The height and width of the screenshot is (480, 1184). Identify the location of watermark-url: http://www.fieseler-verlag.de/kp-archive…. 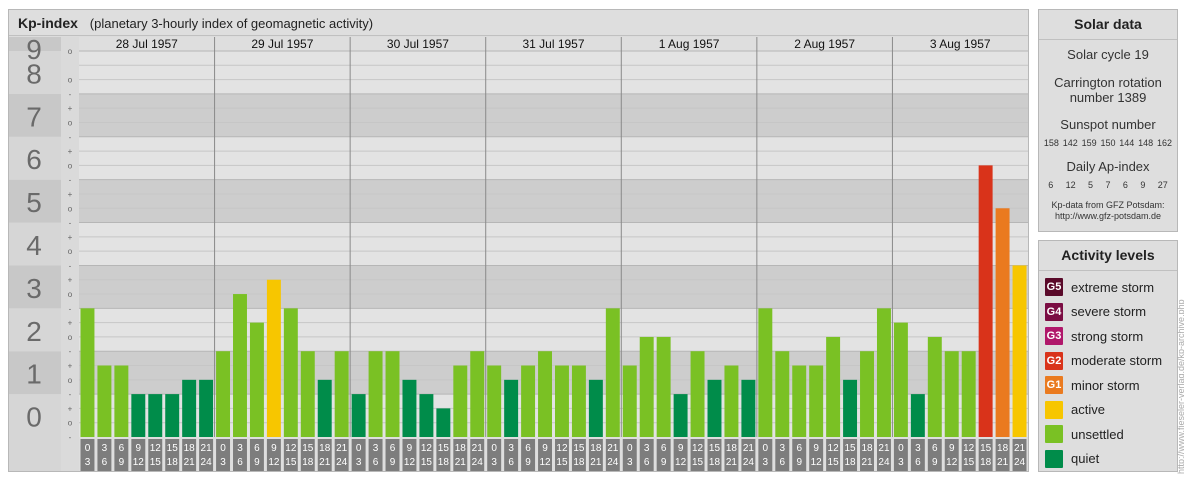
(1180, 386).